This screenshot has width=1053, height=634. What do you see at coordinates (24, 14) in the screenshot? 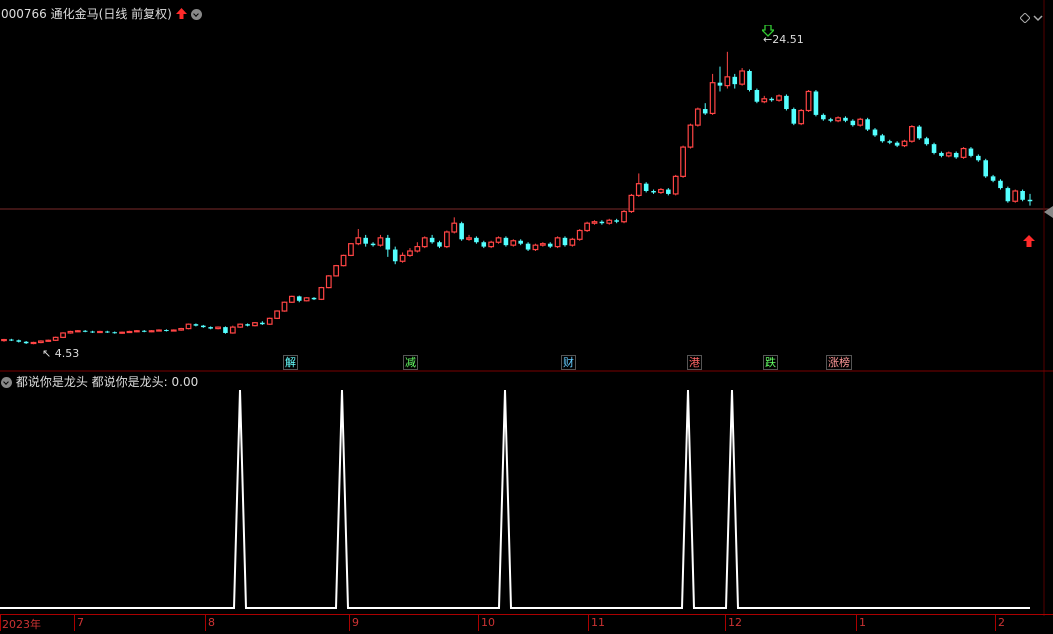
I see `stock-code: 000766` at bounding box center [24, 14].